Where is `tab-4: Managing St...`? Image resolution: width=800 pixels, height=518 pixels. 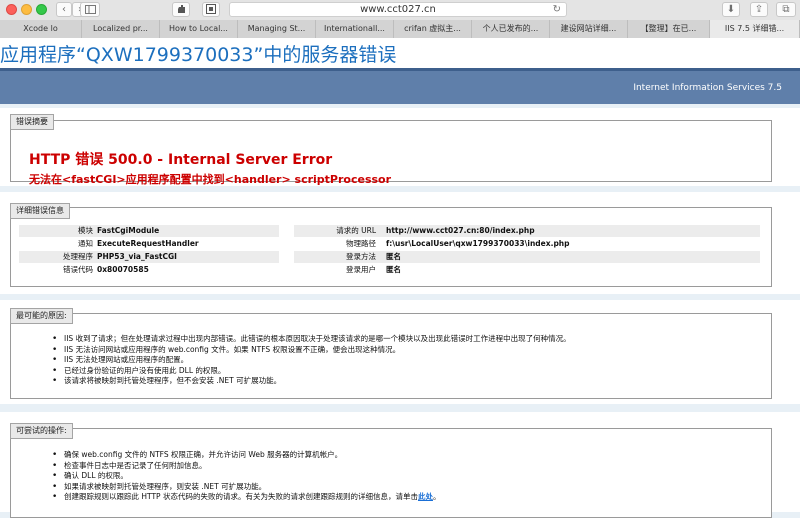 tab-4: Managing St... is located at coordinates (277, 29).